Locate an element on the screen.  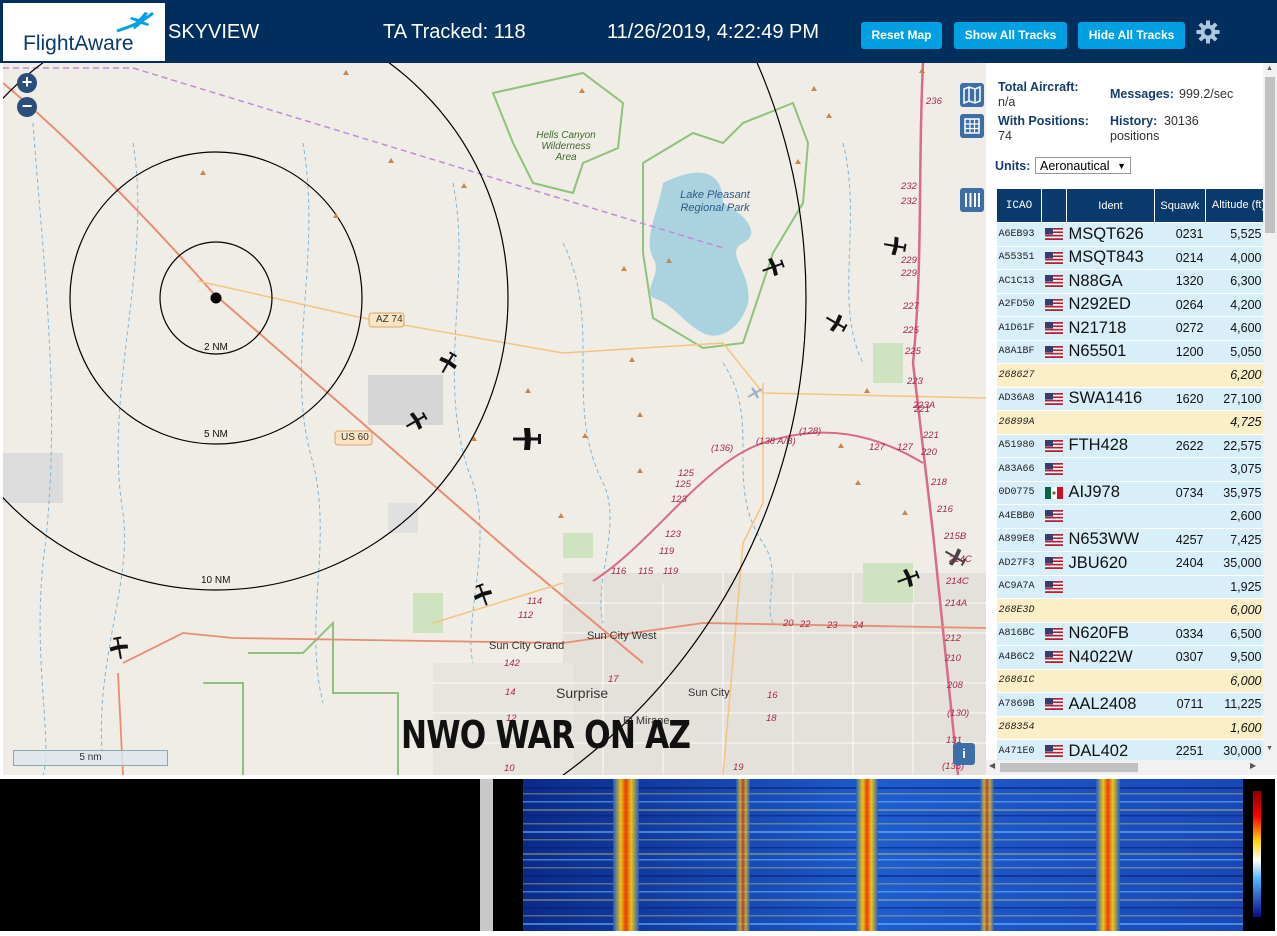
scroll-right-arrow-icon: ▶ is located at coordinates (1253, 765).